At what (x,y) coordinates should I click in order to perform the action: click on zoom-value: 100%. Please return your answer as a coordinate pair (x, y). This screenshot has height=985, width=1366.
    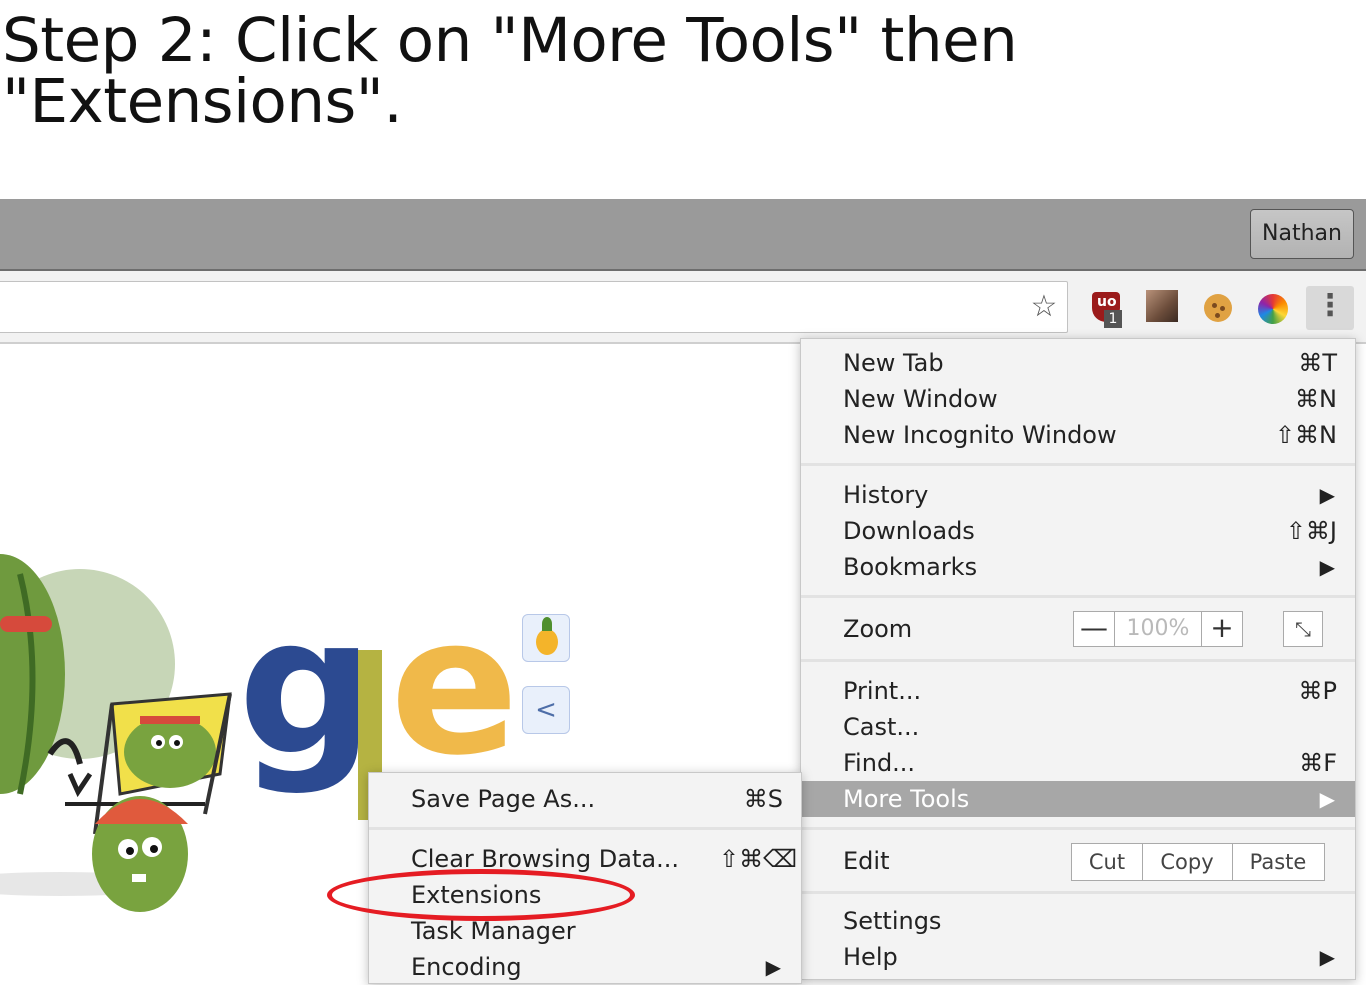
    Looking at the image, I should click on (1158, 628).